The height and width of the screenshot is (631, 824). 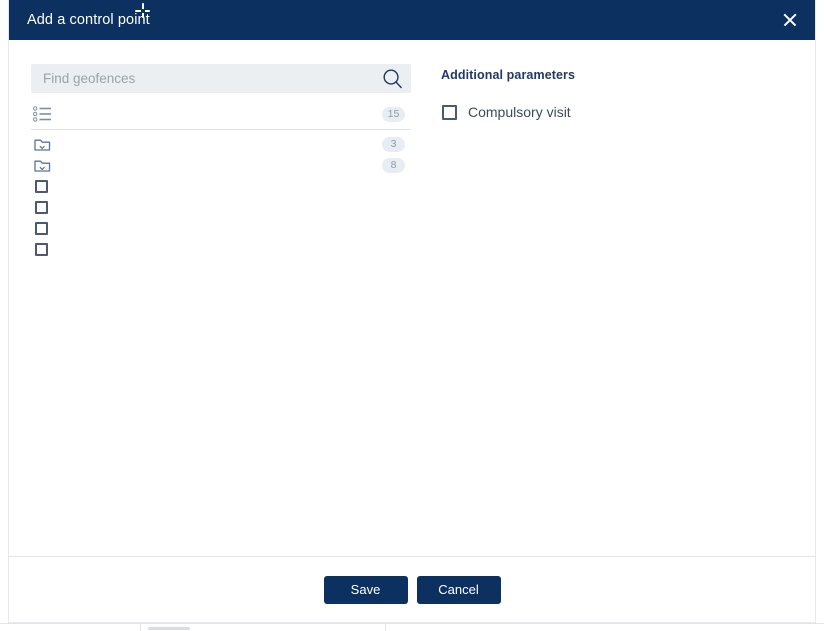 What do you see at coordinates (88, 20) in the screenshot?
I see `dialog-title: Add a control point` at bounding box center [88, 20].